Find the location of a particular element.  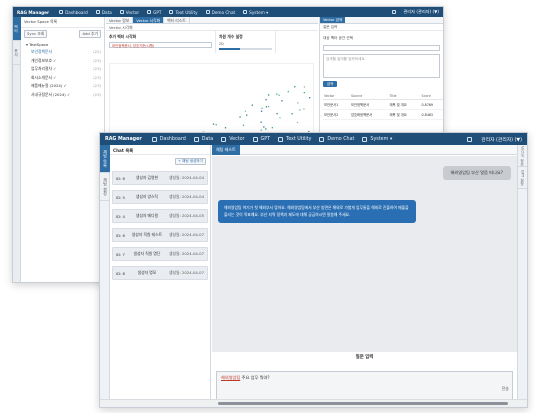

nav-item-label: Data is located at coordinates (207, 139).